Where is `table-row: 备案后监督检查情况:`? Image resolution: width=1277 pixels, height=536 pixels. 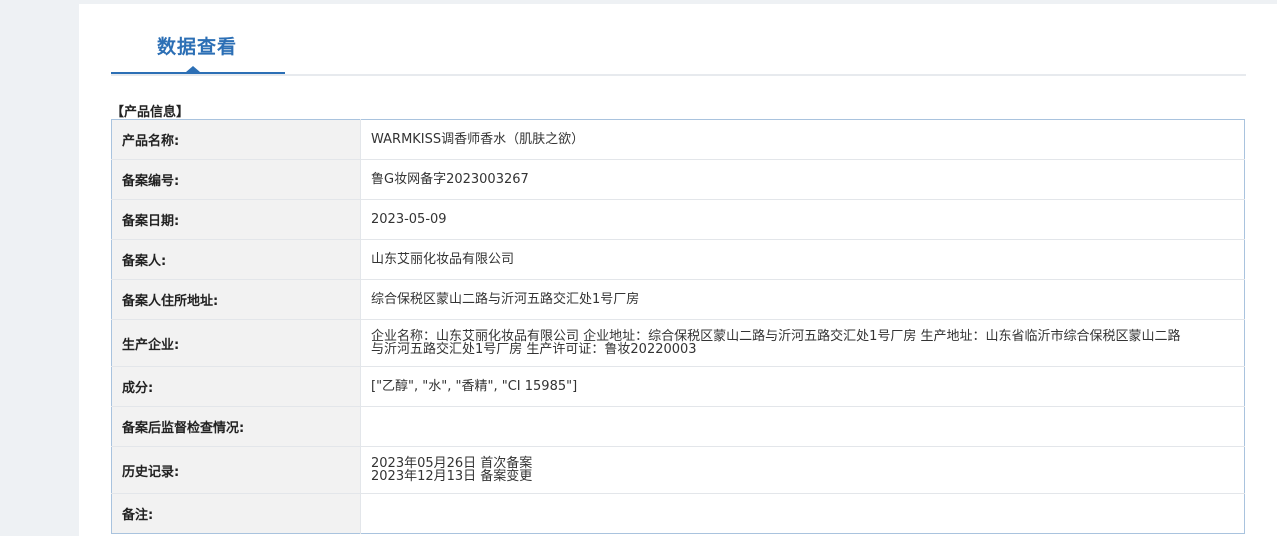
table-row: 备案后监督检查情况: is located at coordinates (678, 426).